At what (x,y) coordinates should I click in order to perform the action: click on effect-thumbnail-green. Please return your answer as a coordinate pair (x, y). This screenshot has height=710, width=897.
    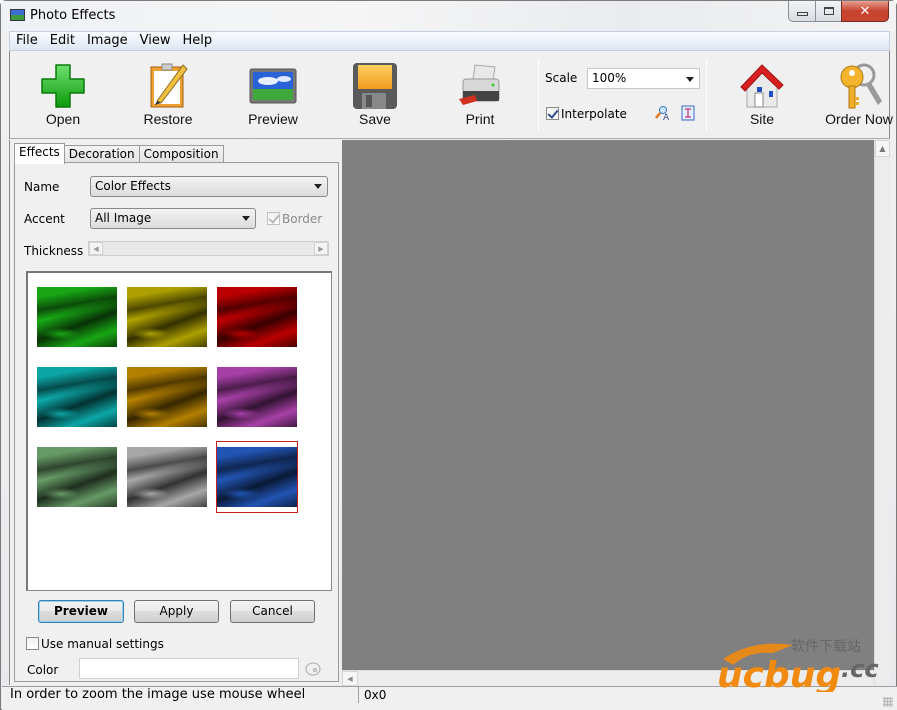
    Looking at the image, I should click on (77, 317).